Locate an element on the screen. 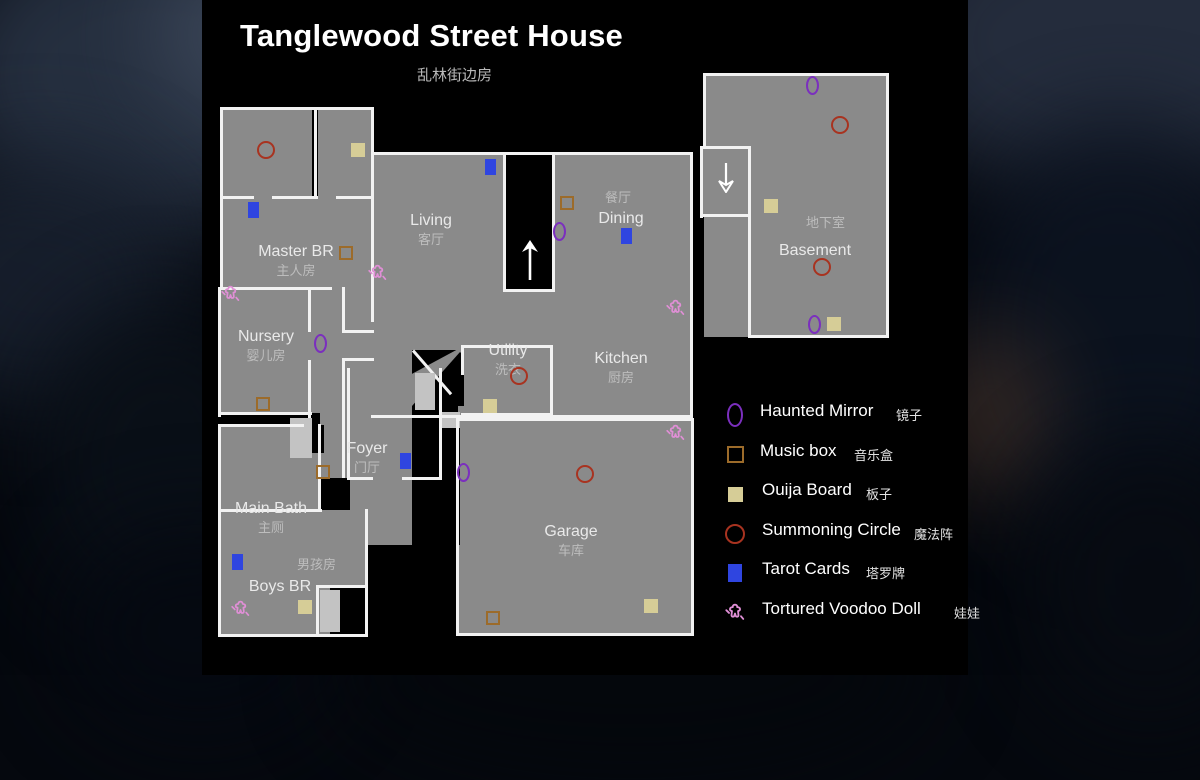 Image resolution: width=1200 pixels, height=780 pixels. door-utility-approach is located at coordinates (425, 391).